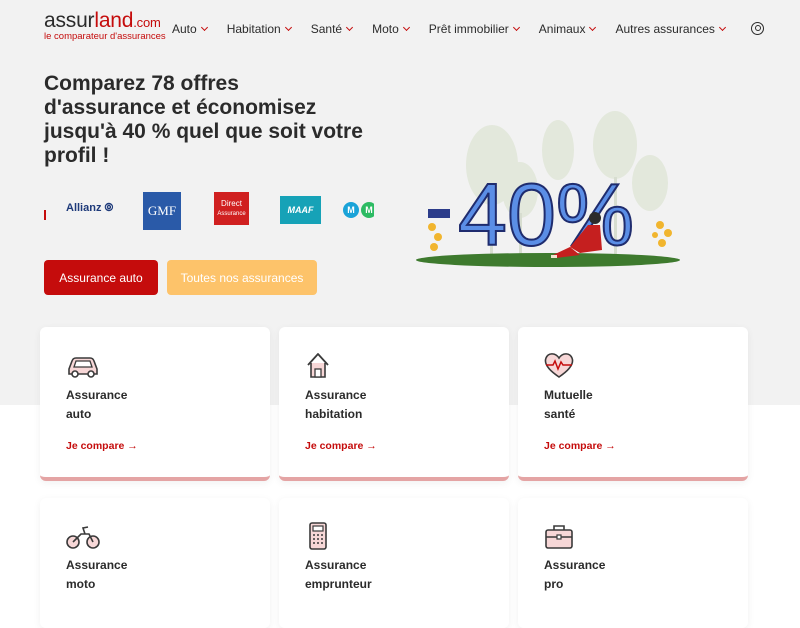 Image resolution: width=800 pixels, height=628 pixels. What do you see at coordinates (318, 365) in the screenshot?
I see `house-icon` at bounding box center [318, 365].